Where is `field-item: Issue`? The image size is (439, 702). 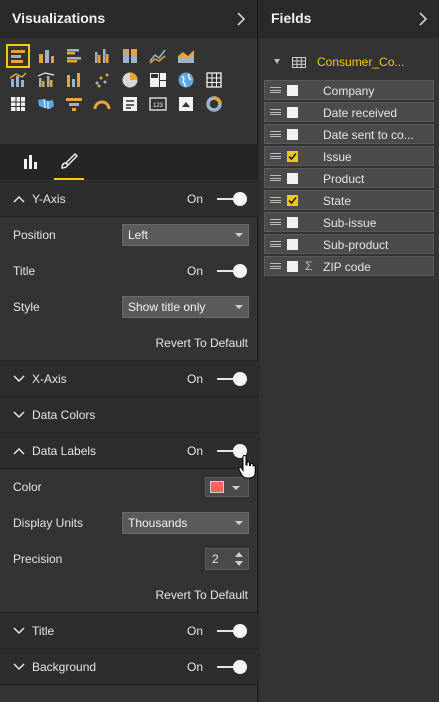
field-item: Issue is located at coordinates (349, 156).